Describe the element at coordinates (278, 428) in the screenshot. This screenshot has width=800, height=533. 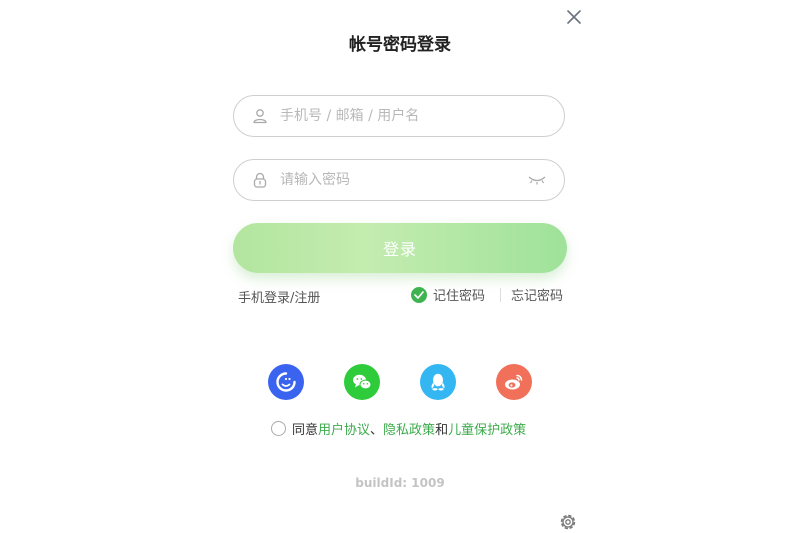
I see `agreement-radio` at that location.